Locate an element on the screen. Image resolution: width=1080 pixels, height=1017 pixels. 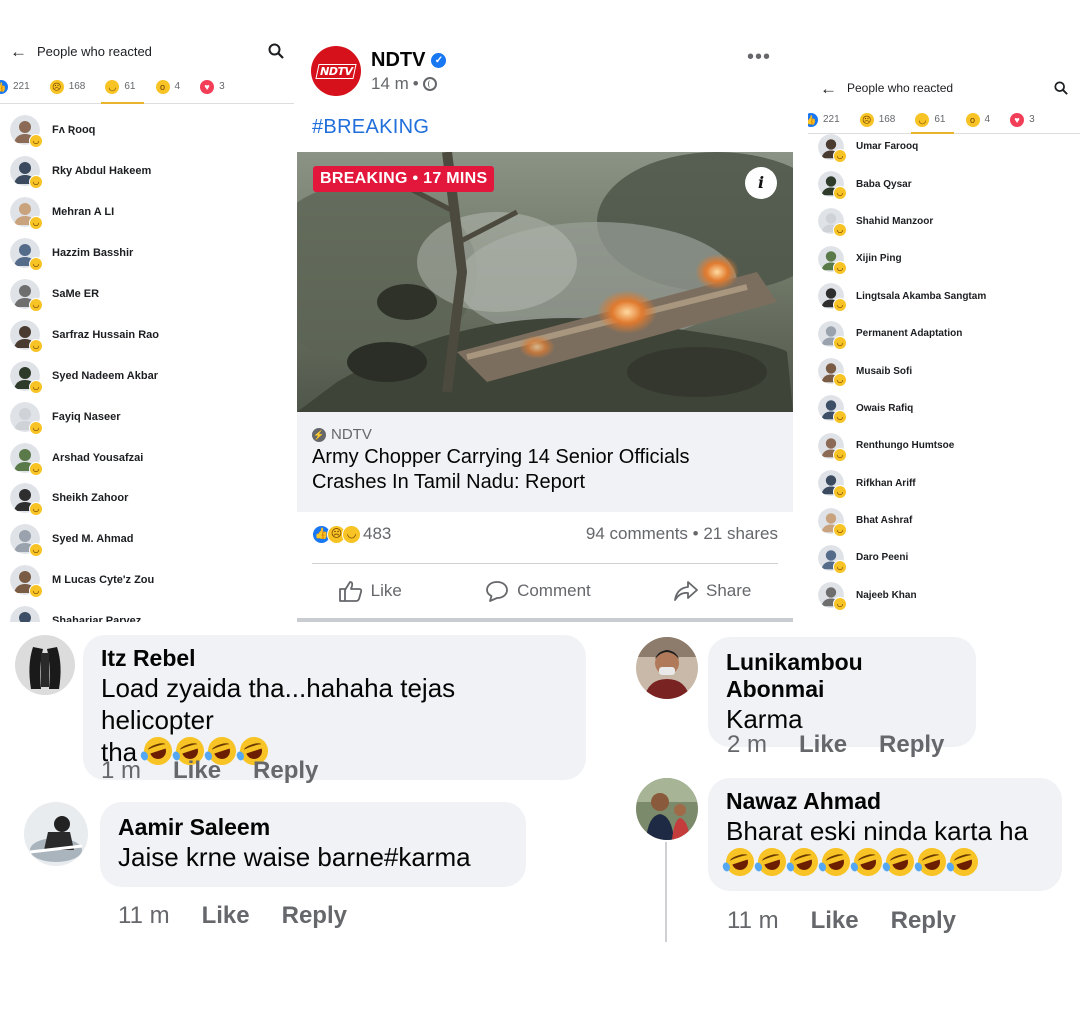
more-options-icon: ••• is located at coordinates (759, 57).